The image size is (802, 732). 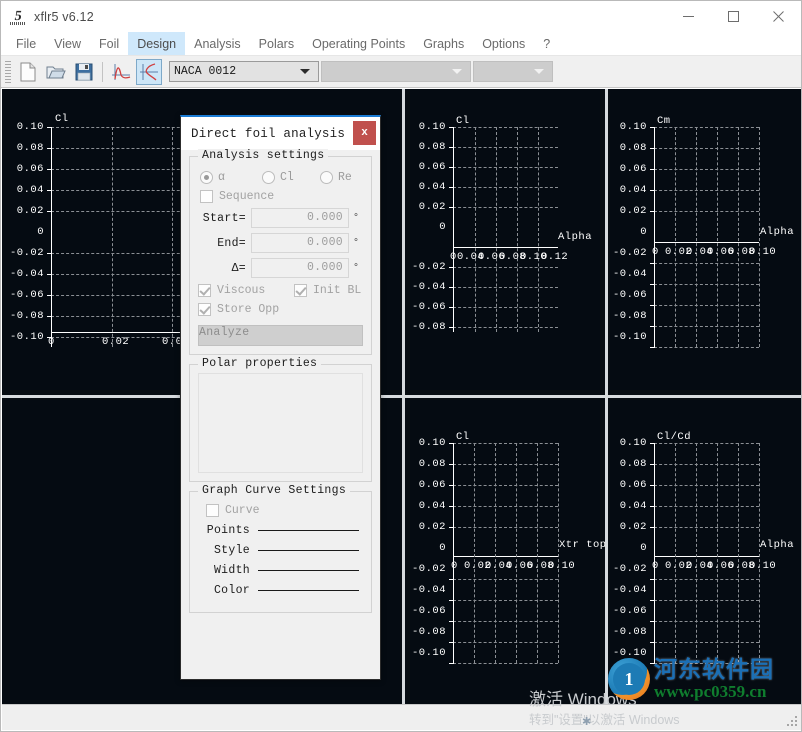 What do you see at coordinates (231, 550) in the screenshot?
I see `style-label: Style` at bounding box center [231, 550].